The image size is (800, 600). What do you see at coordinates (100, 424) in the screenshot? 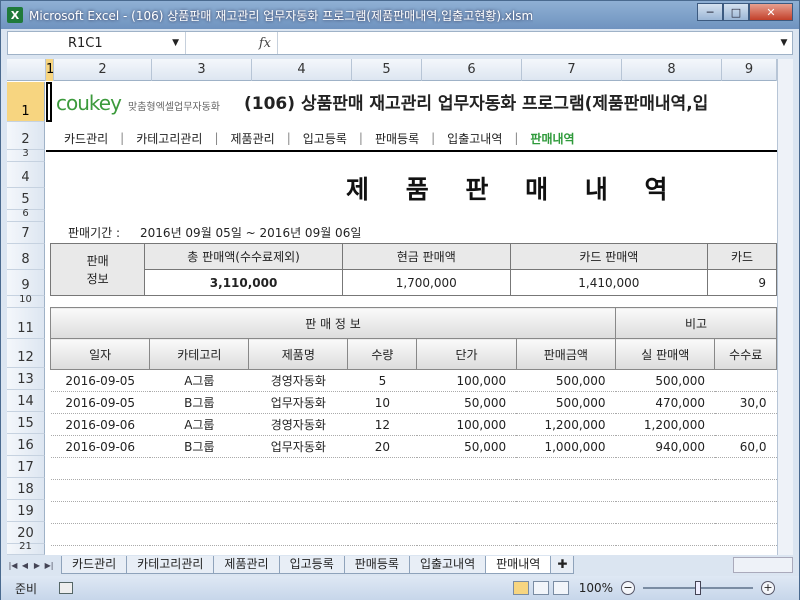
I see `cell-date: 2016-09-06` at bounding box center [100, 424].